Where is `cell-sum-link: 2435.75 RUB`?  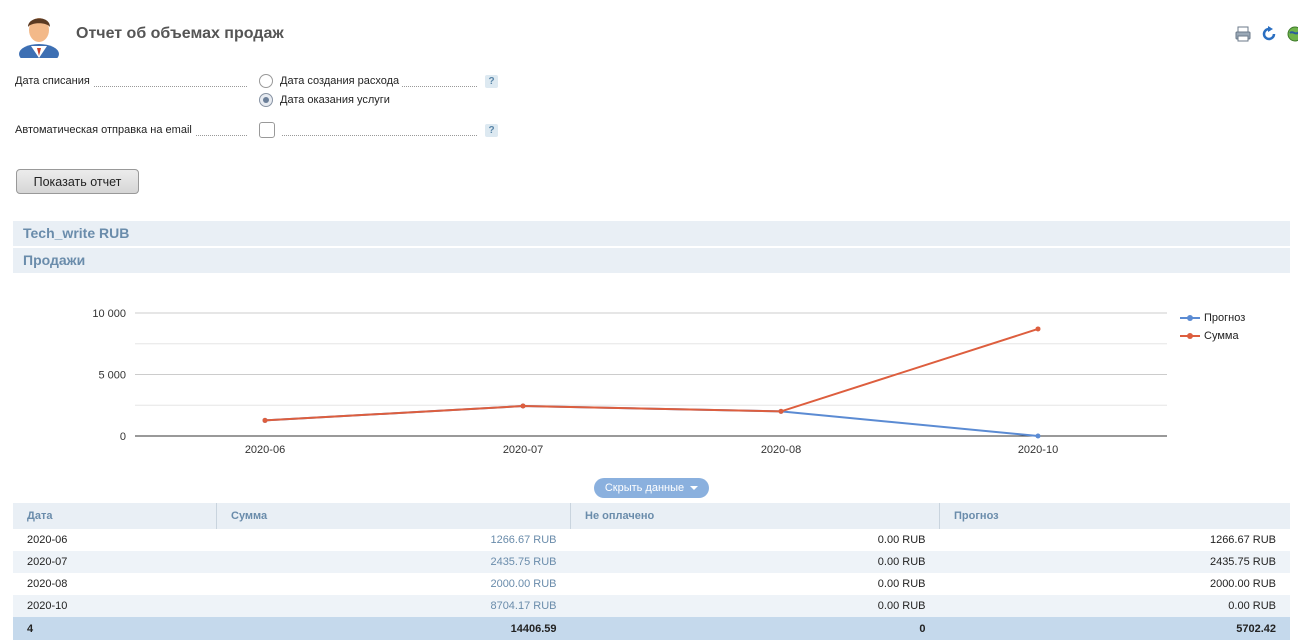
cell-sum-link: 2435.75 RUB is located at coordinates (393, 562).